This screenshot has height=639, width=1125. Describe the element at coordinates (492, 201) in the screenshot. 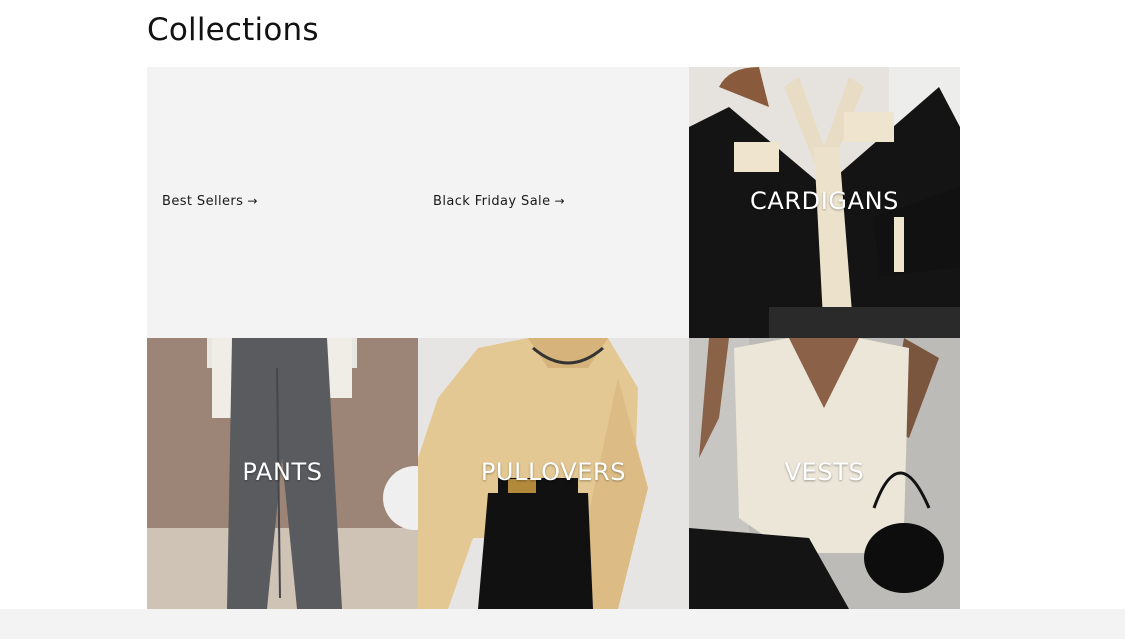

I see `collection-label: Black Friday Sale` at that location.